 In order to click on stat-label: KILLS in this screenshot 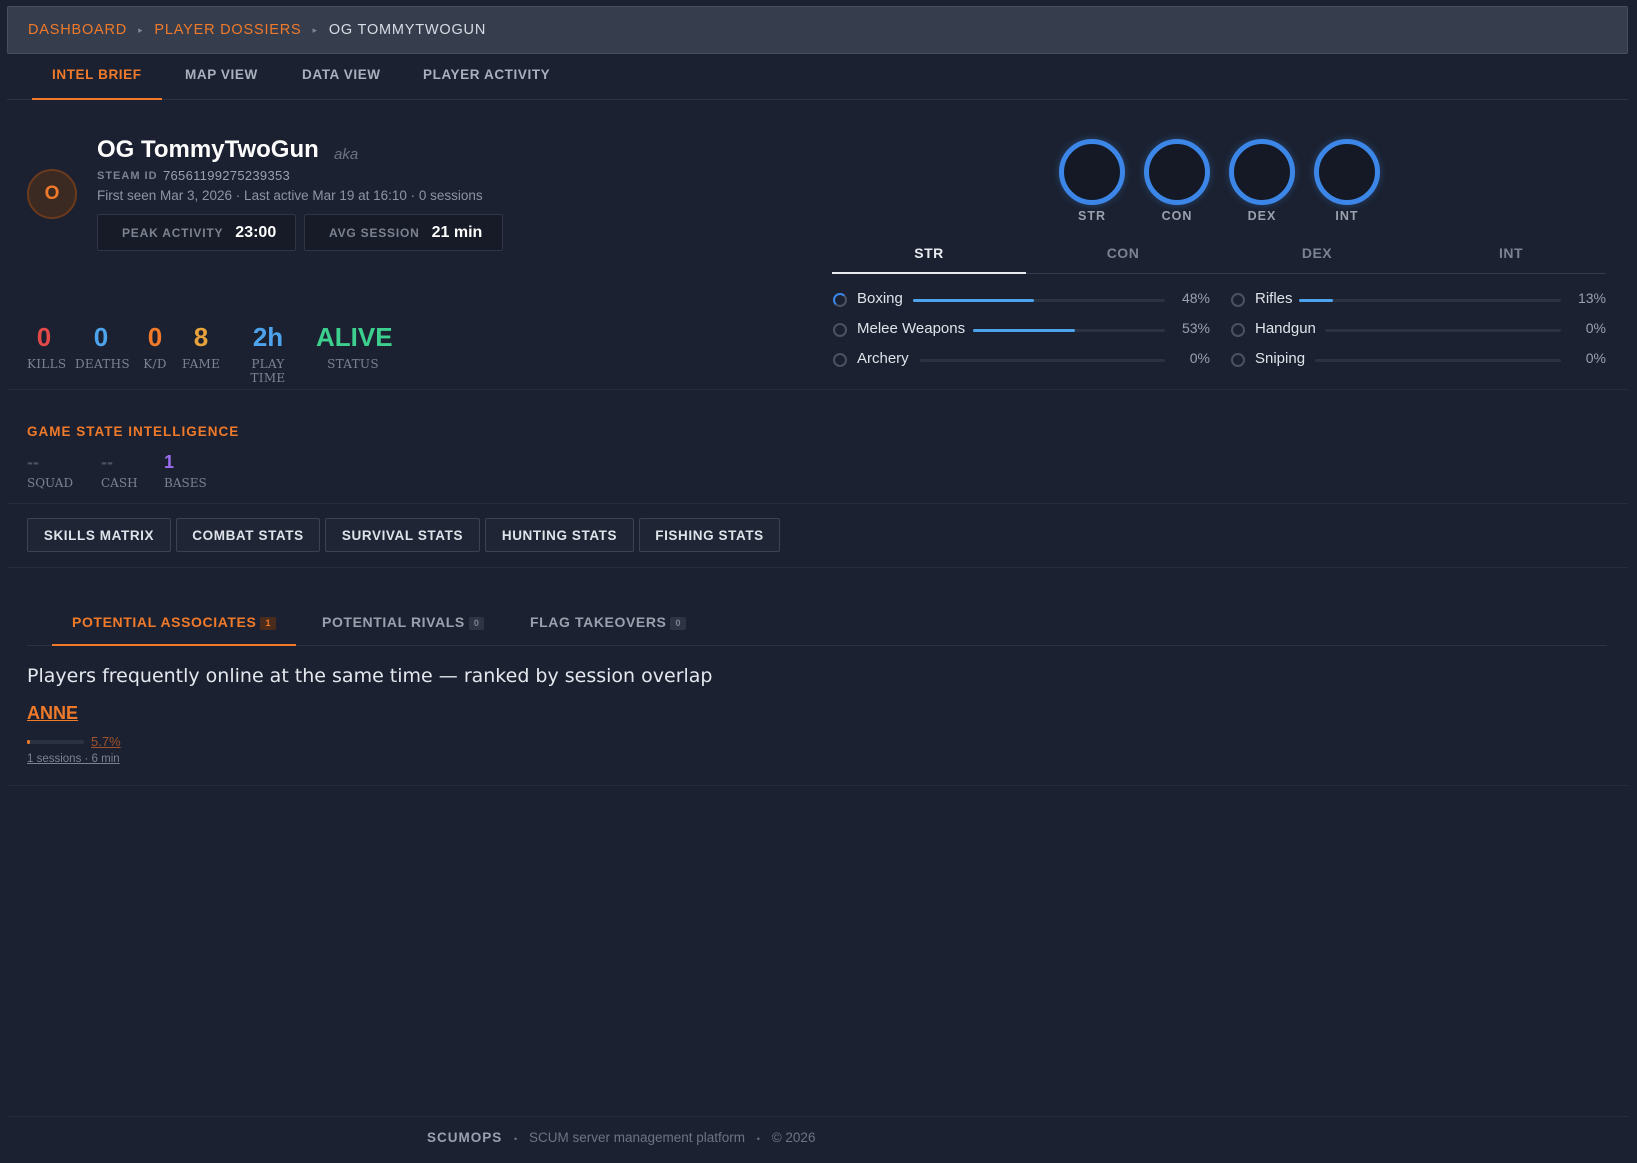, I will do `click(47, 364)`.